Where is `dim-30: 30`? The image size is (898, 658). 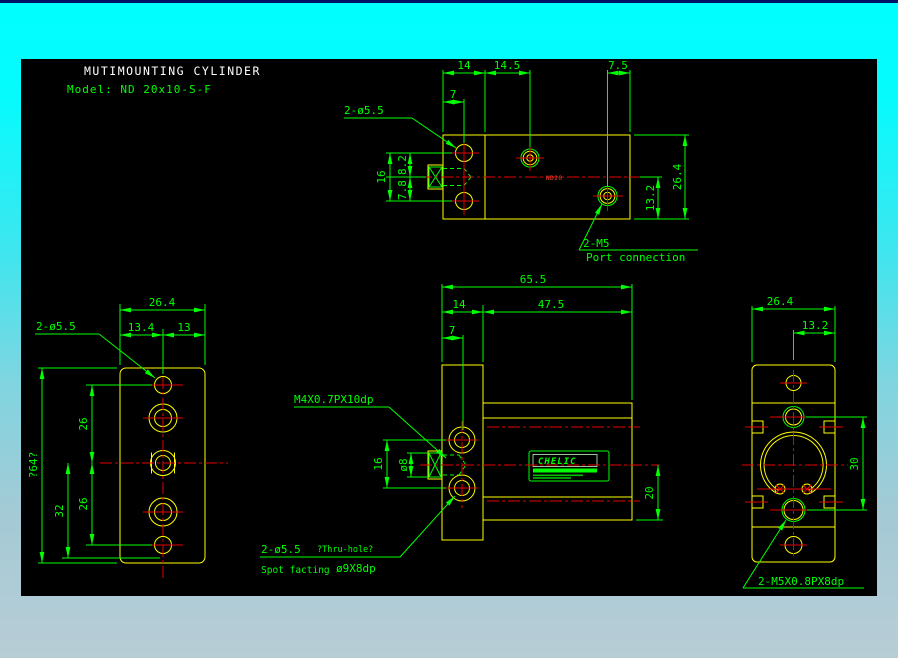 dim-30: 30 is located at coordinates (854, 463).